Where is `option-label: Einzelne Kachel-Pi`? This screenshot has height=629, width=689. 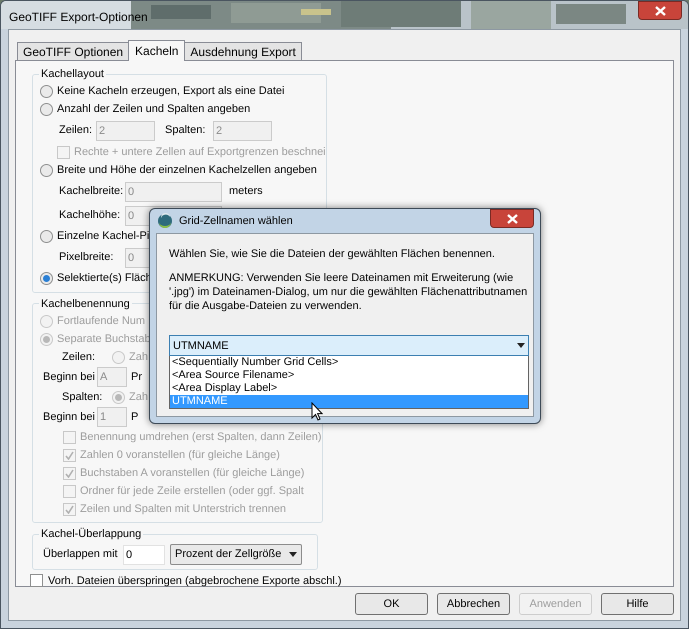 option-label: Einzelne Kachel-Pi is located at coordinates (103, 236).